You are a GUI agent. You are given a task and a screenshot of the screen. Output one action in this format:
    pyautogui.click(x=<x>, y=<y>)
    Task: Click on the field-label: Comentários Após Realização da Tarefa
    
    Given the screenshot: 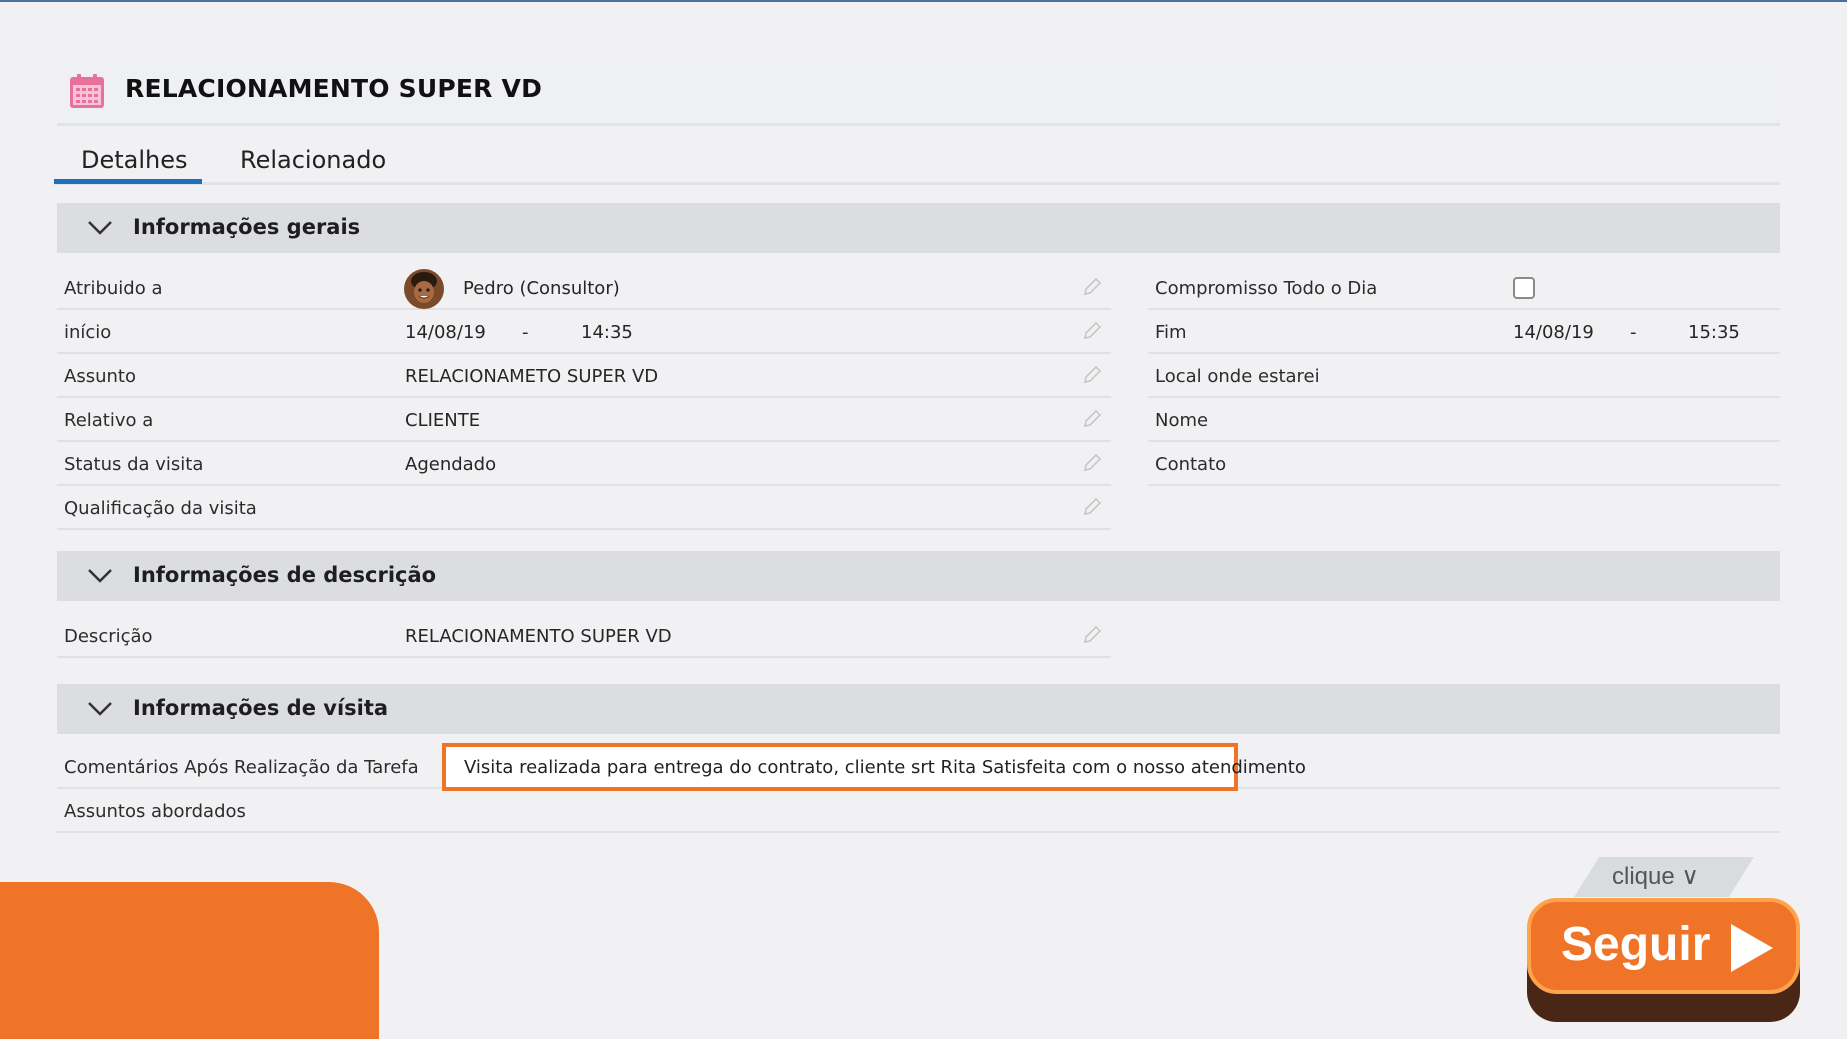 What is the action you would take?
    pyautogui.click(x=241, y=767)
    